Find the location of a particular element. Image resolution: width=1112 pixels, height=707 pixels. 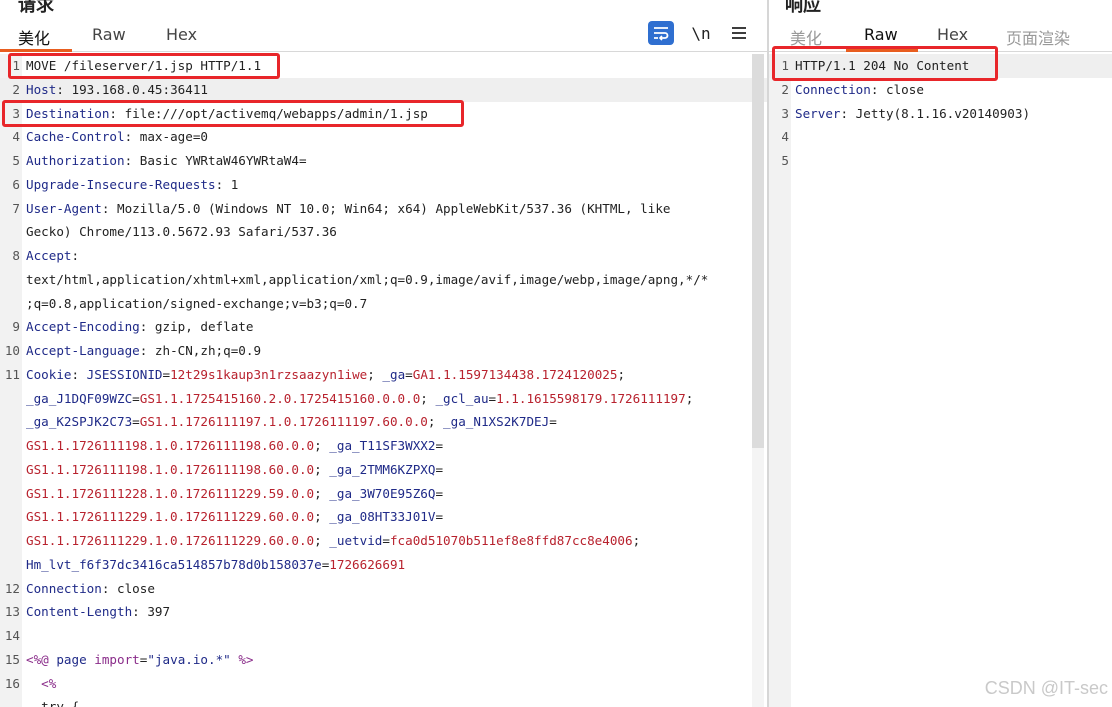

token: Hm_lvt_f6f37dc3416ca514857b78d0b158037e is located at coordinates (174, 564).